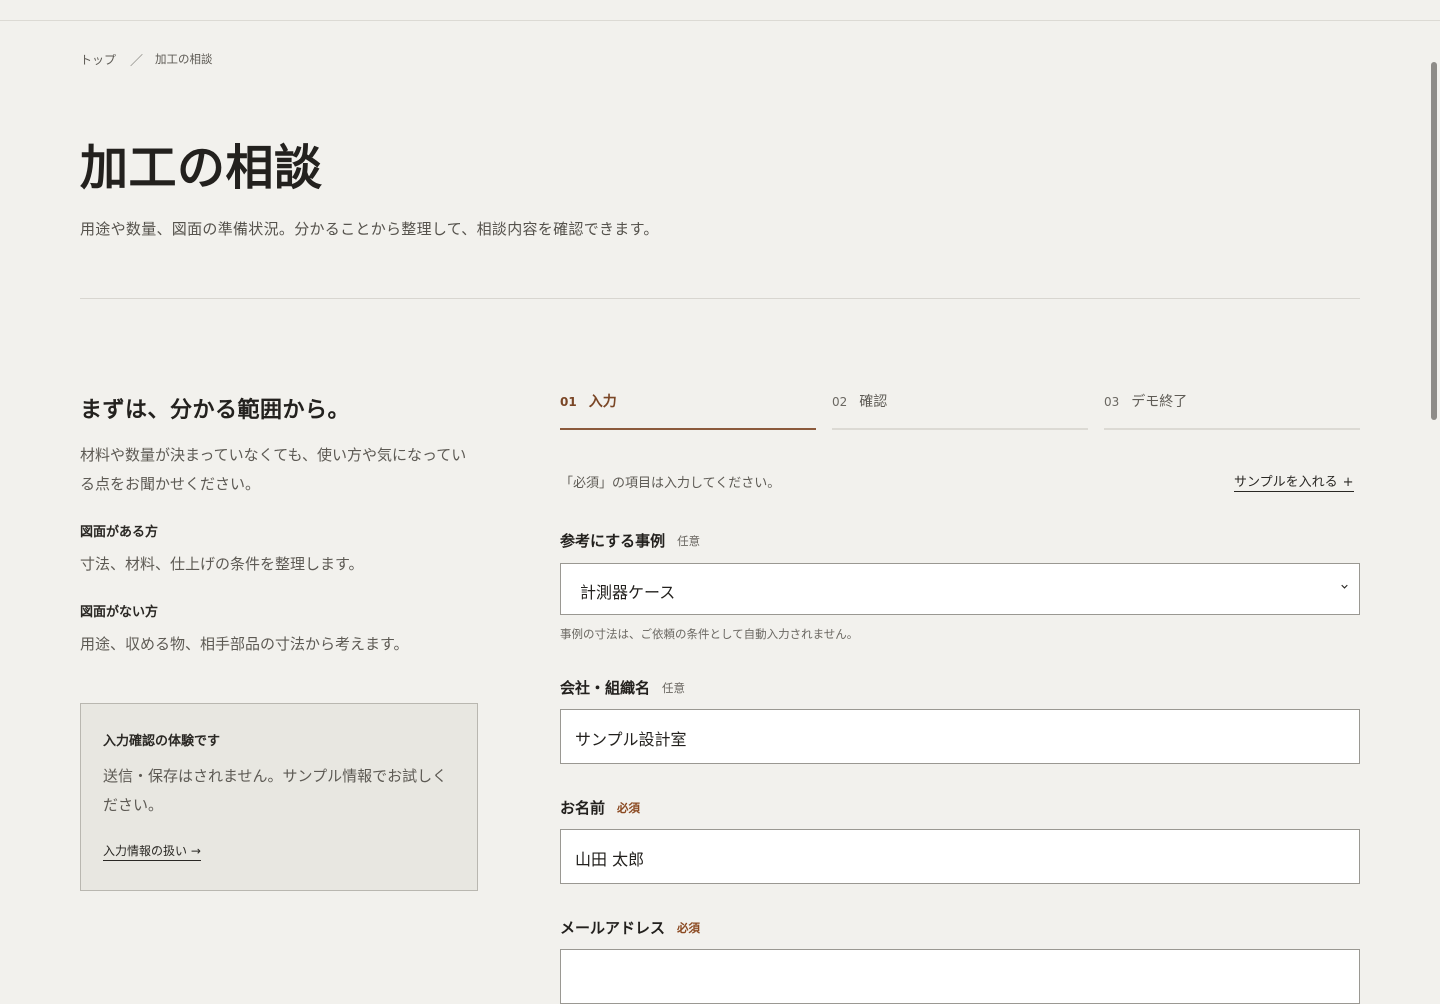 This screenshot has width=1440, height=1004. Describe the element at coordinates (960, 589) in the screenshot. I see `reference-select: 計測器ケース` at that location.